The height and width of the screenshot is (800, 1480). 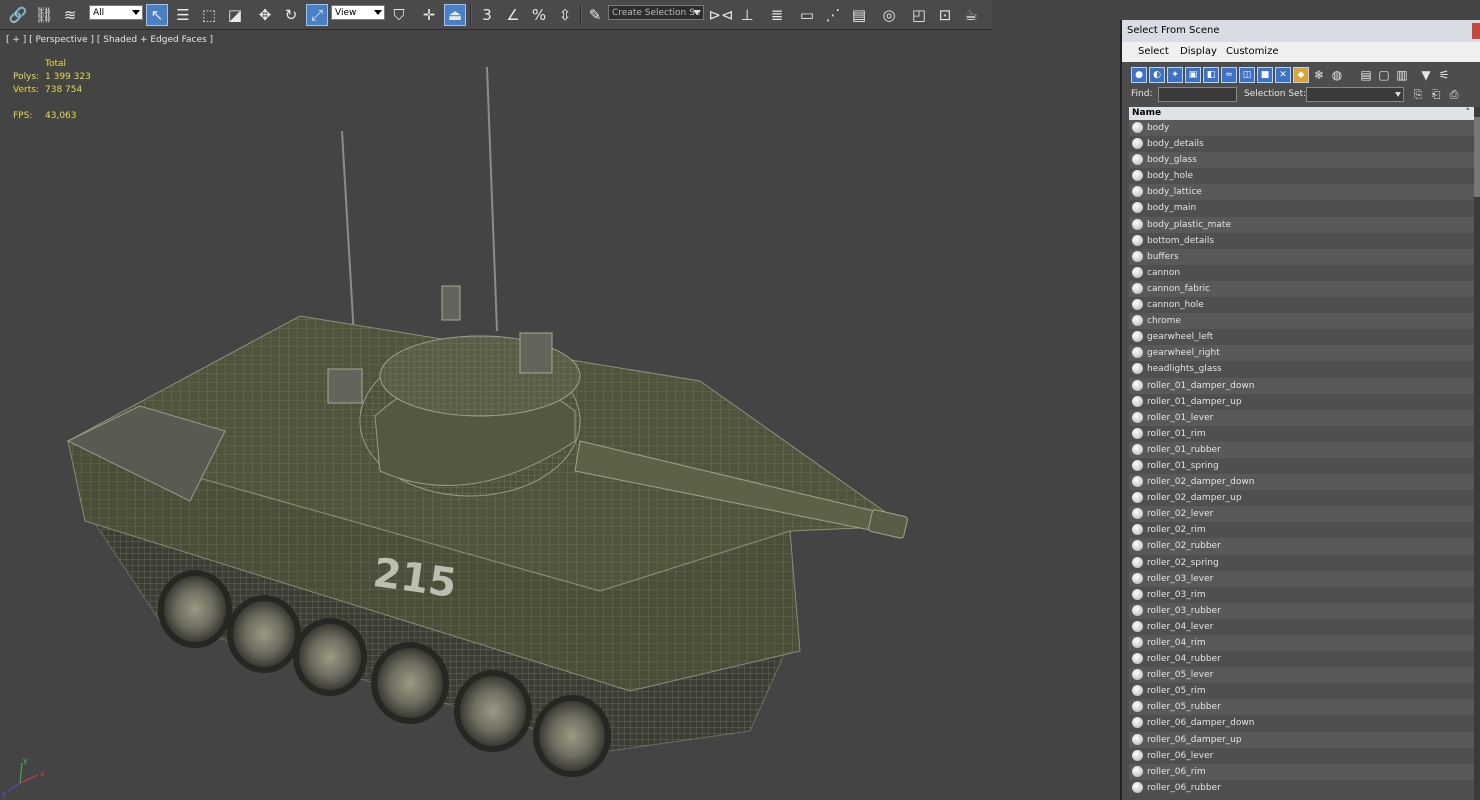 What do you see at coordinates (1301, 369) in the screenshot?
I see `list-item: headlights_glass` at bounding box center [1301, 369].